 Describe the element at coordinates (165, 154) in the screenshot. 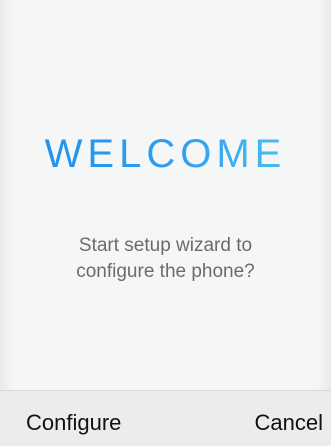

I see `welcome-title: WELCOME` at that location.